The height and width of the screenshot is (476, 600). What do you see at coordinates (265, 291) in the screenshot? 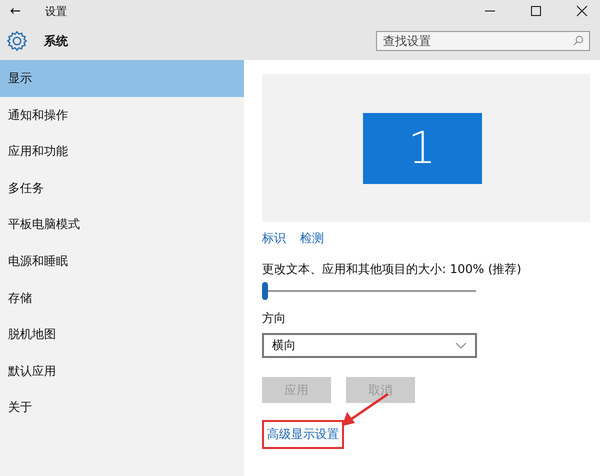
I see `slider-thumb` at bounding box center [265, 291].